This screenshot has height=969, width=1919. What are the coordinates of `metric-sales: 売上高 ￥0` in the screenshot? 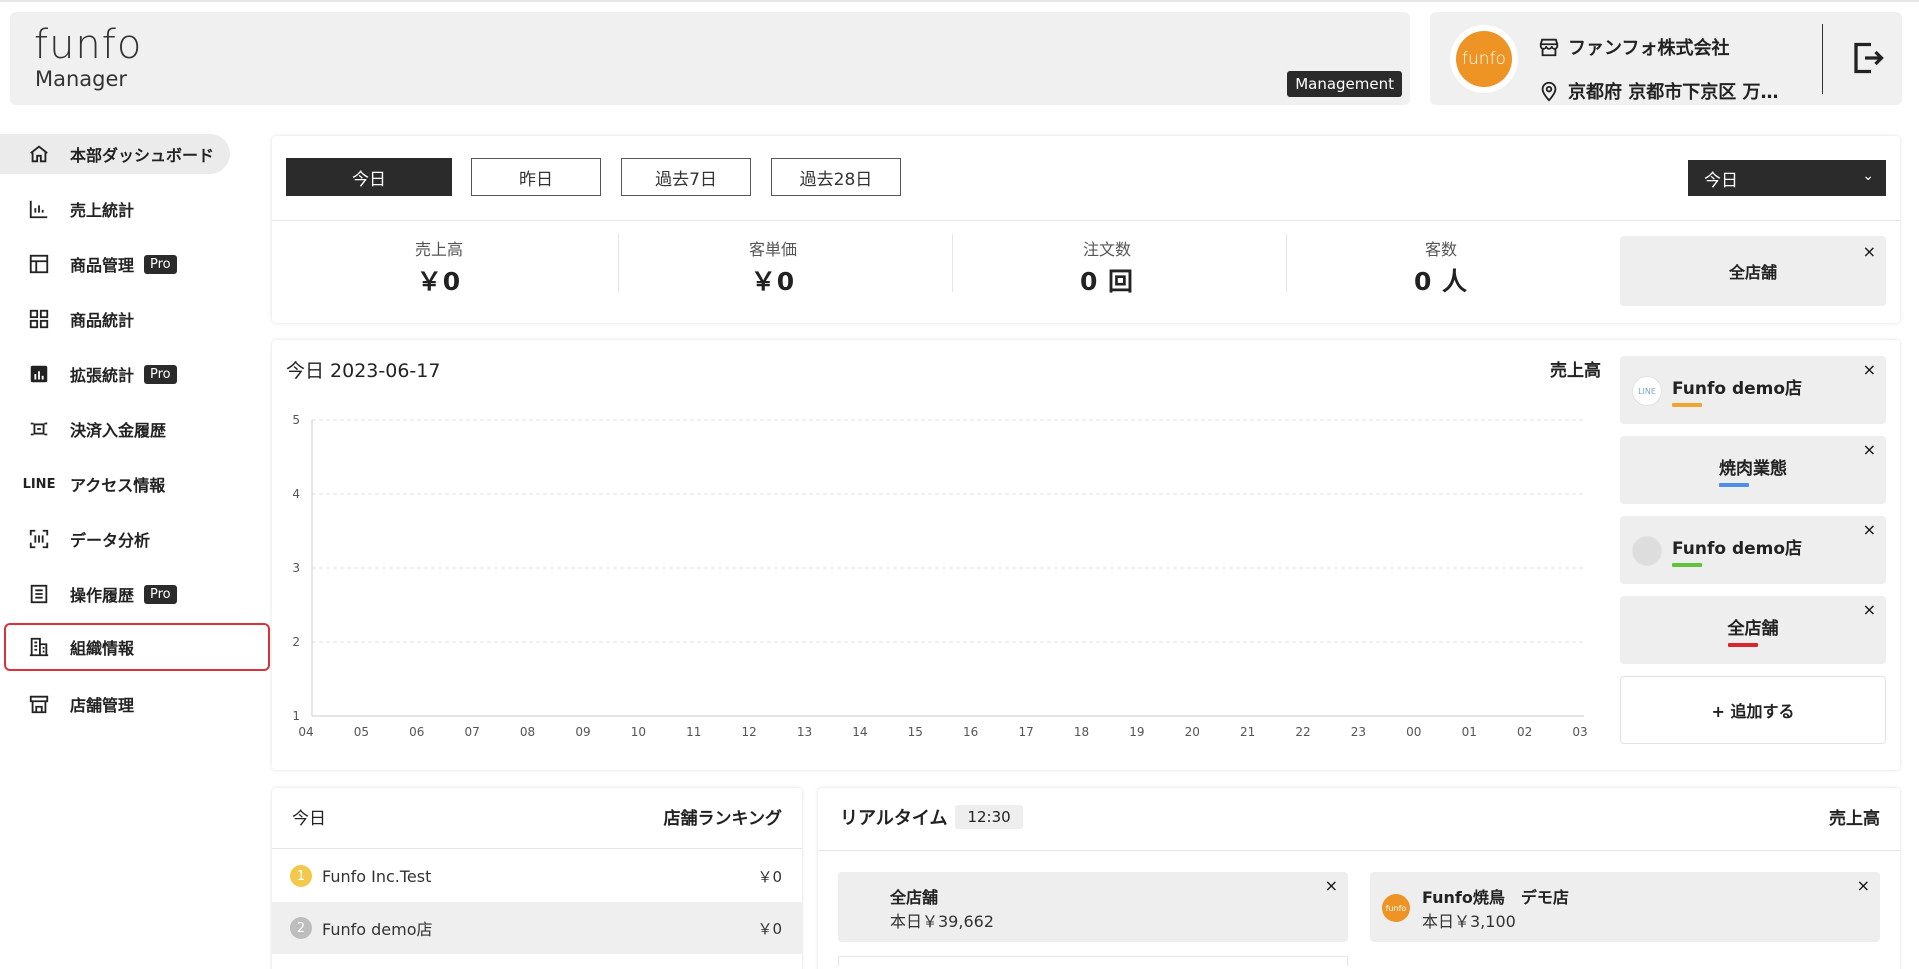 It's located at (439, 267).